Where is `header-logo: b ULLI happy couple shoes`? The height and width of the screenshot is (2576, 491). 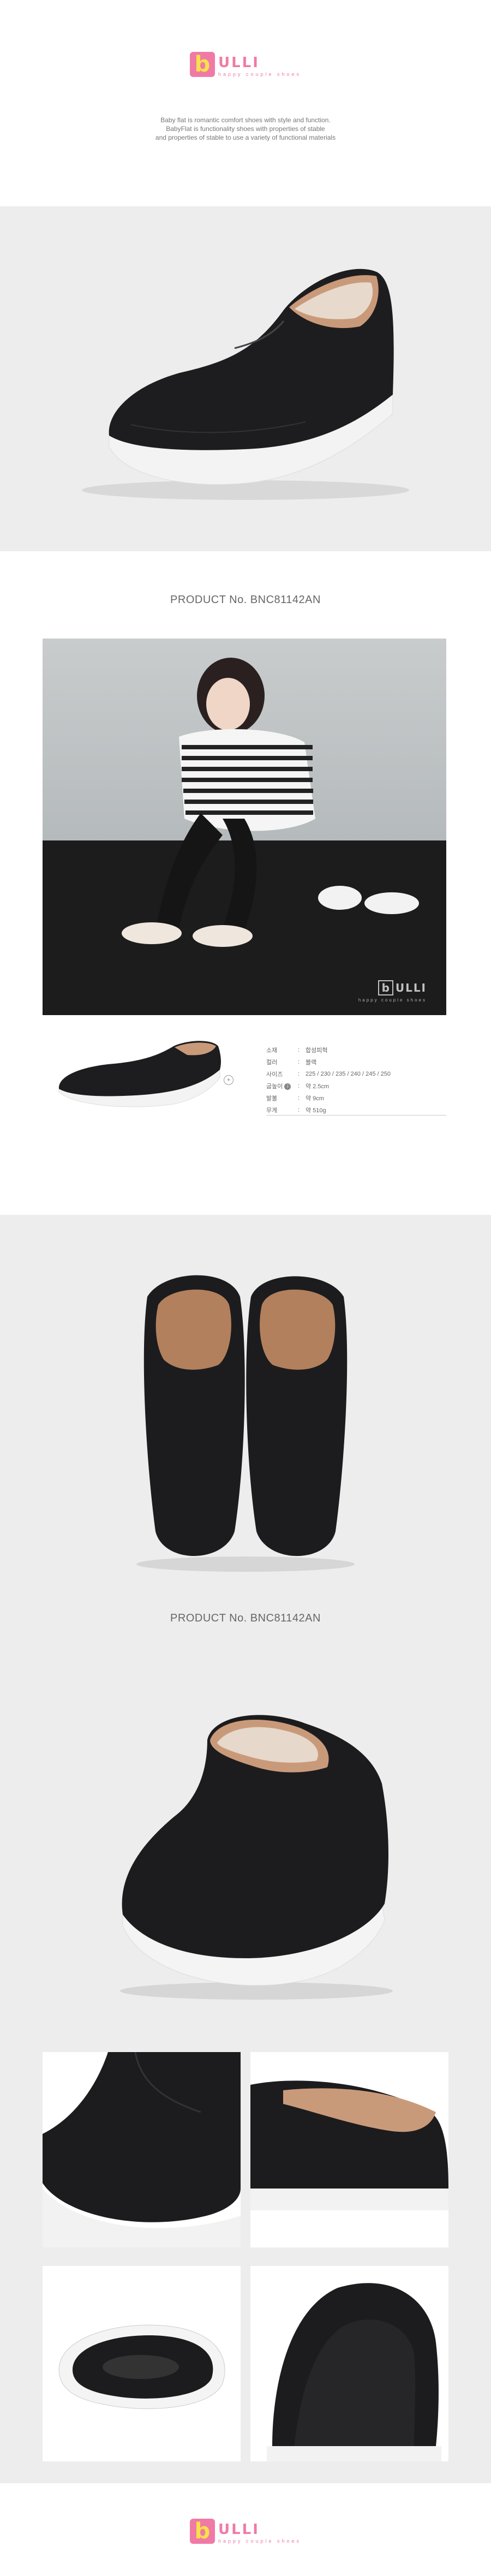 header-logo: b ULLI happy couple shoes is located at coordinates (245, 64).